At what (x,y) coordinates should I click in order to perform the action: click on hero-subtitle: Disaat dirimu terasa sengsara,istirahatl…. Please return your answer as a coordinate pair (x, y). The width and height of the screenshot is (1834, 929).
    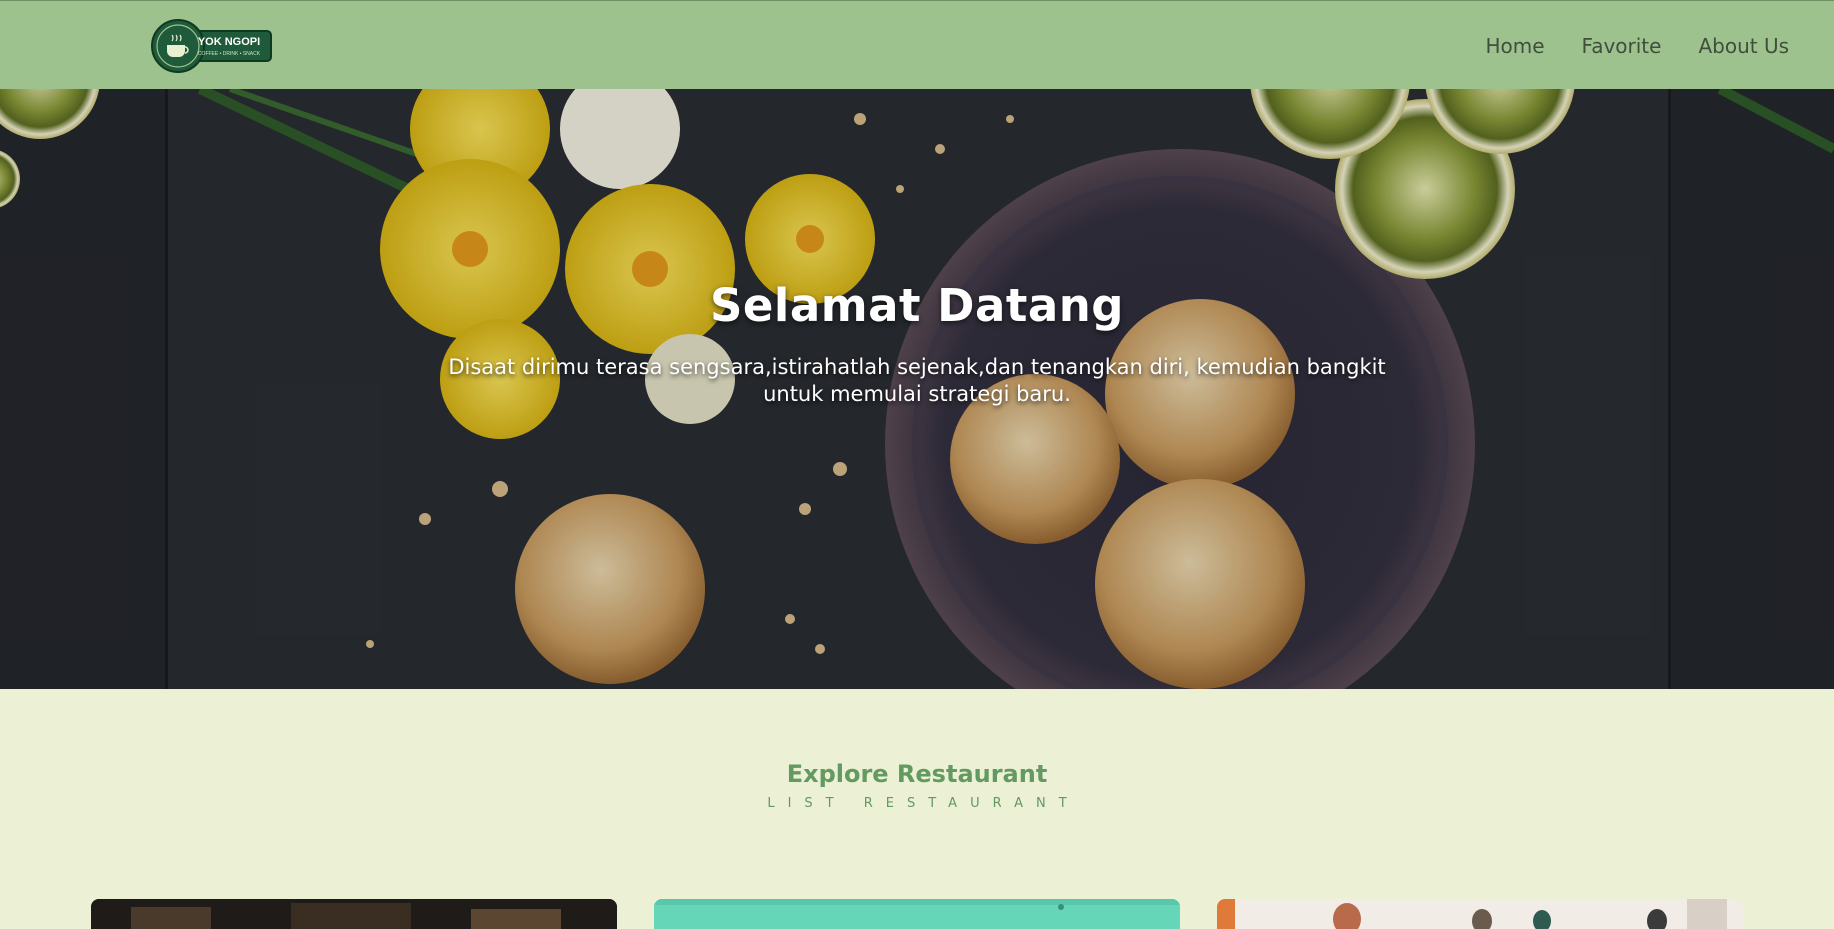
    Looking at the image, I should click on (917, 380).